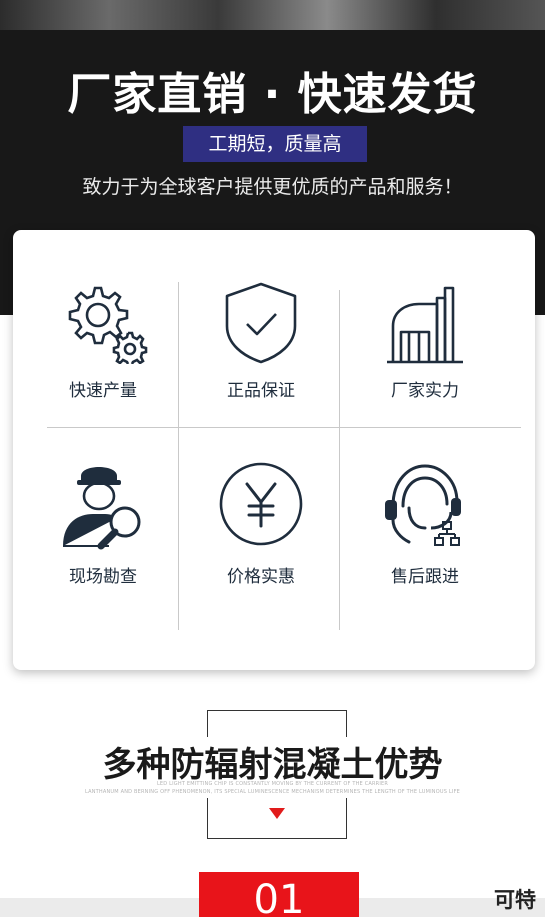 The width and height of the screenshot is (545, 917). Describe the element at coordinates (423, 505) in the screenshot. I see `headset-support-icon` at that location.